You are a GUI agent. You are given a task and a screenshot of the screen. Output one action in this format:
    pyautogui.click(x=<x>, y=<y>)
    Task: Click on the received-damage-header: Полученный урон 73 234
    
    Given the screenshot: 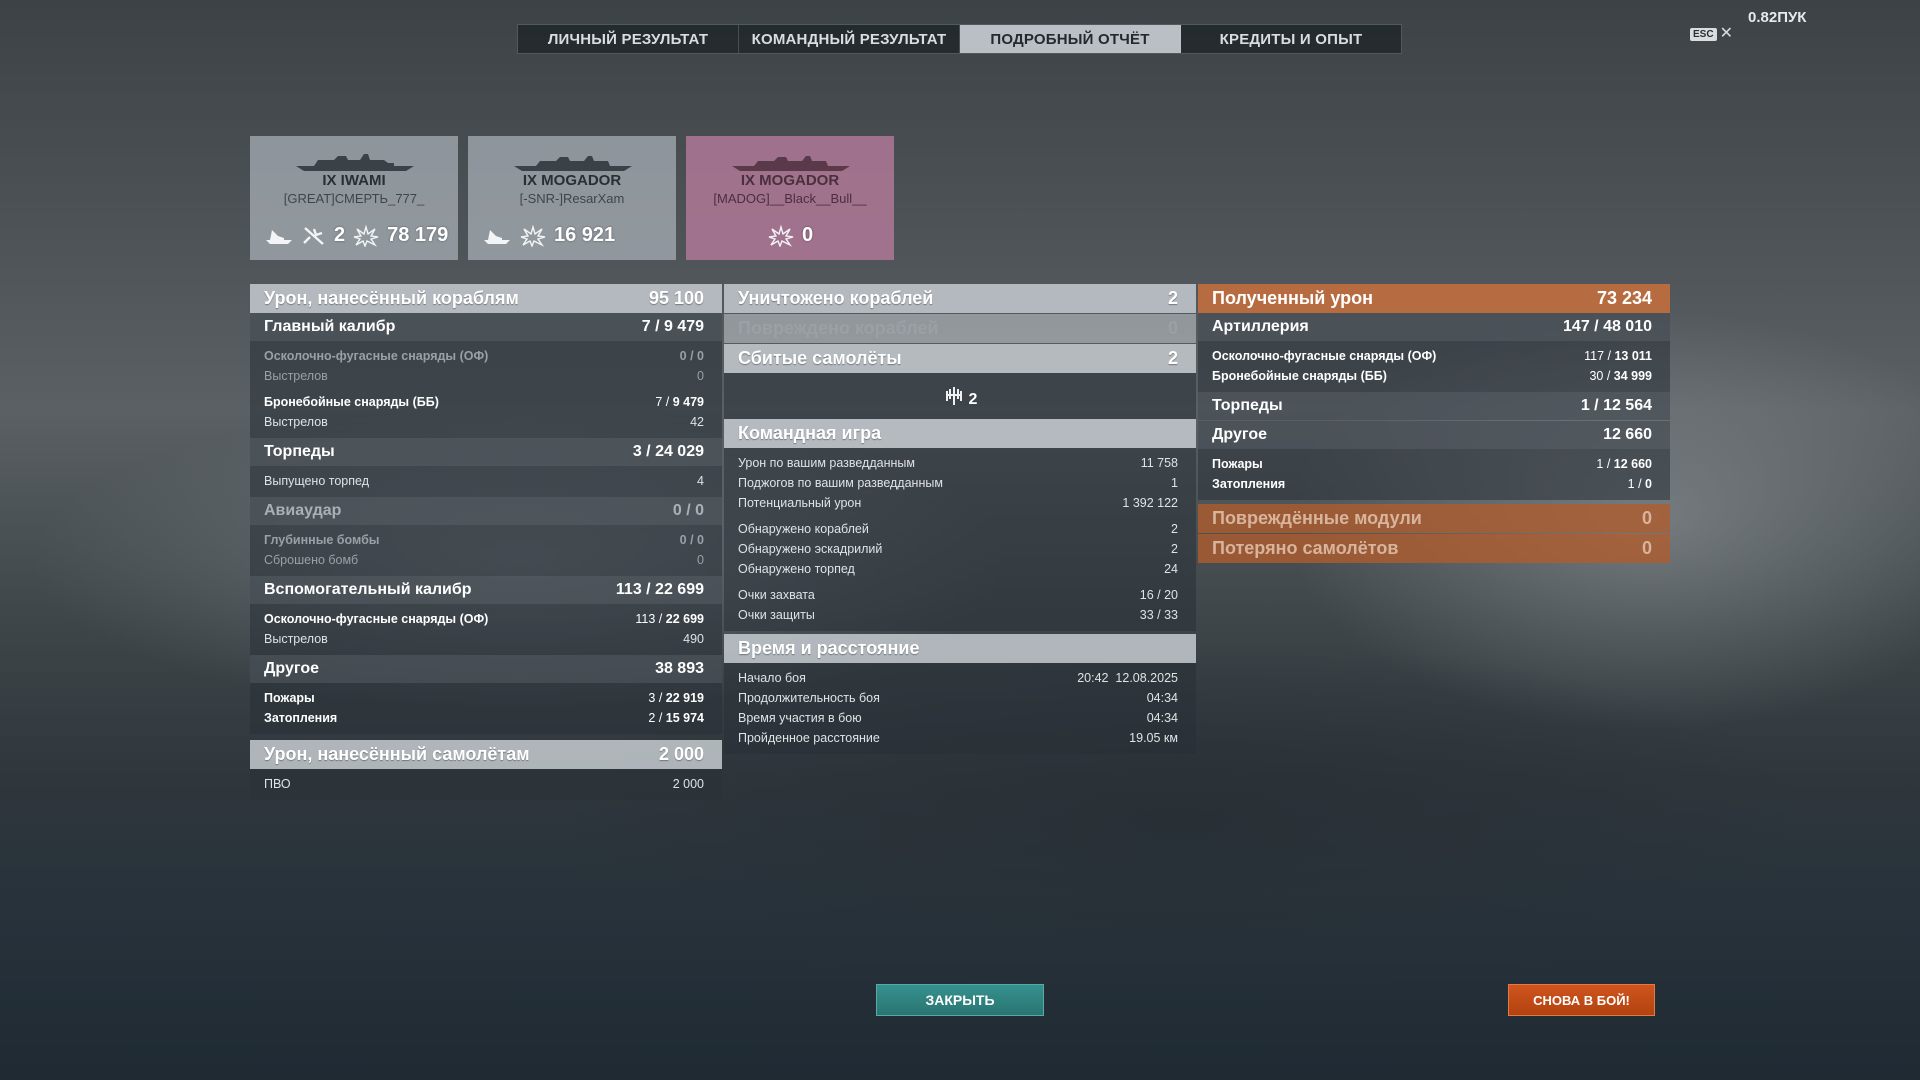 What is the action you would take?
    pyautogui.click(x=1434, y=298)
    